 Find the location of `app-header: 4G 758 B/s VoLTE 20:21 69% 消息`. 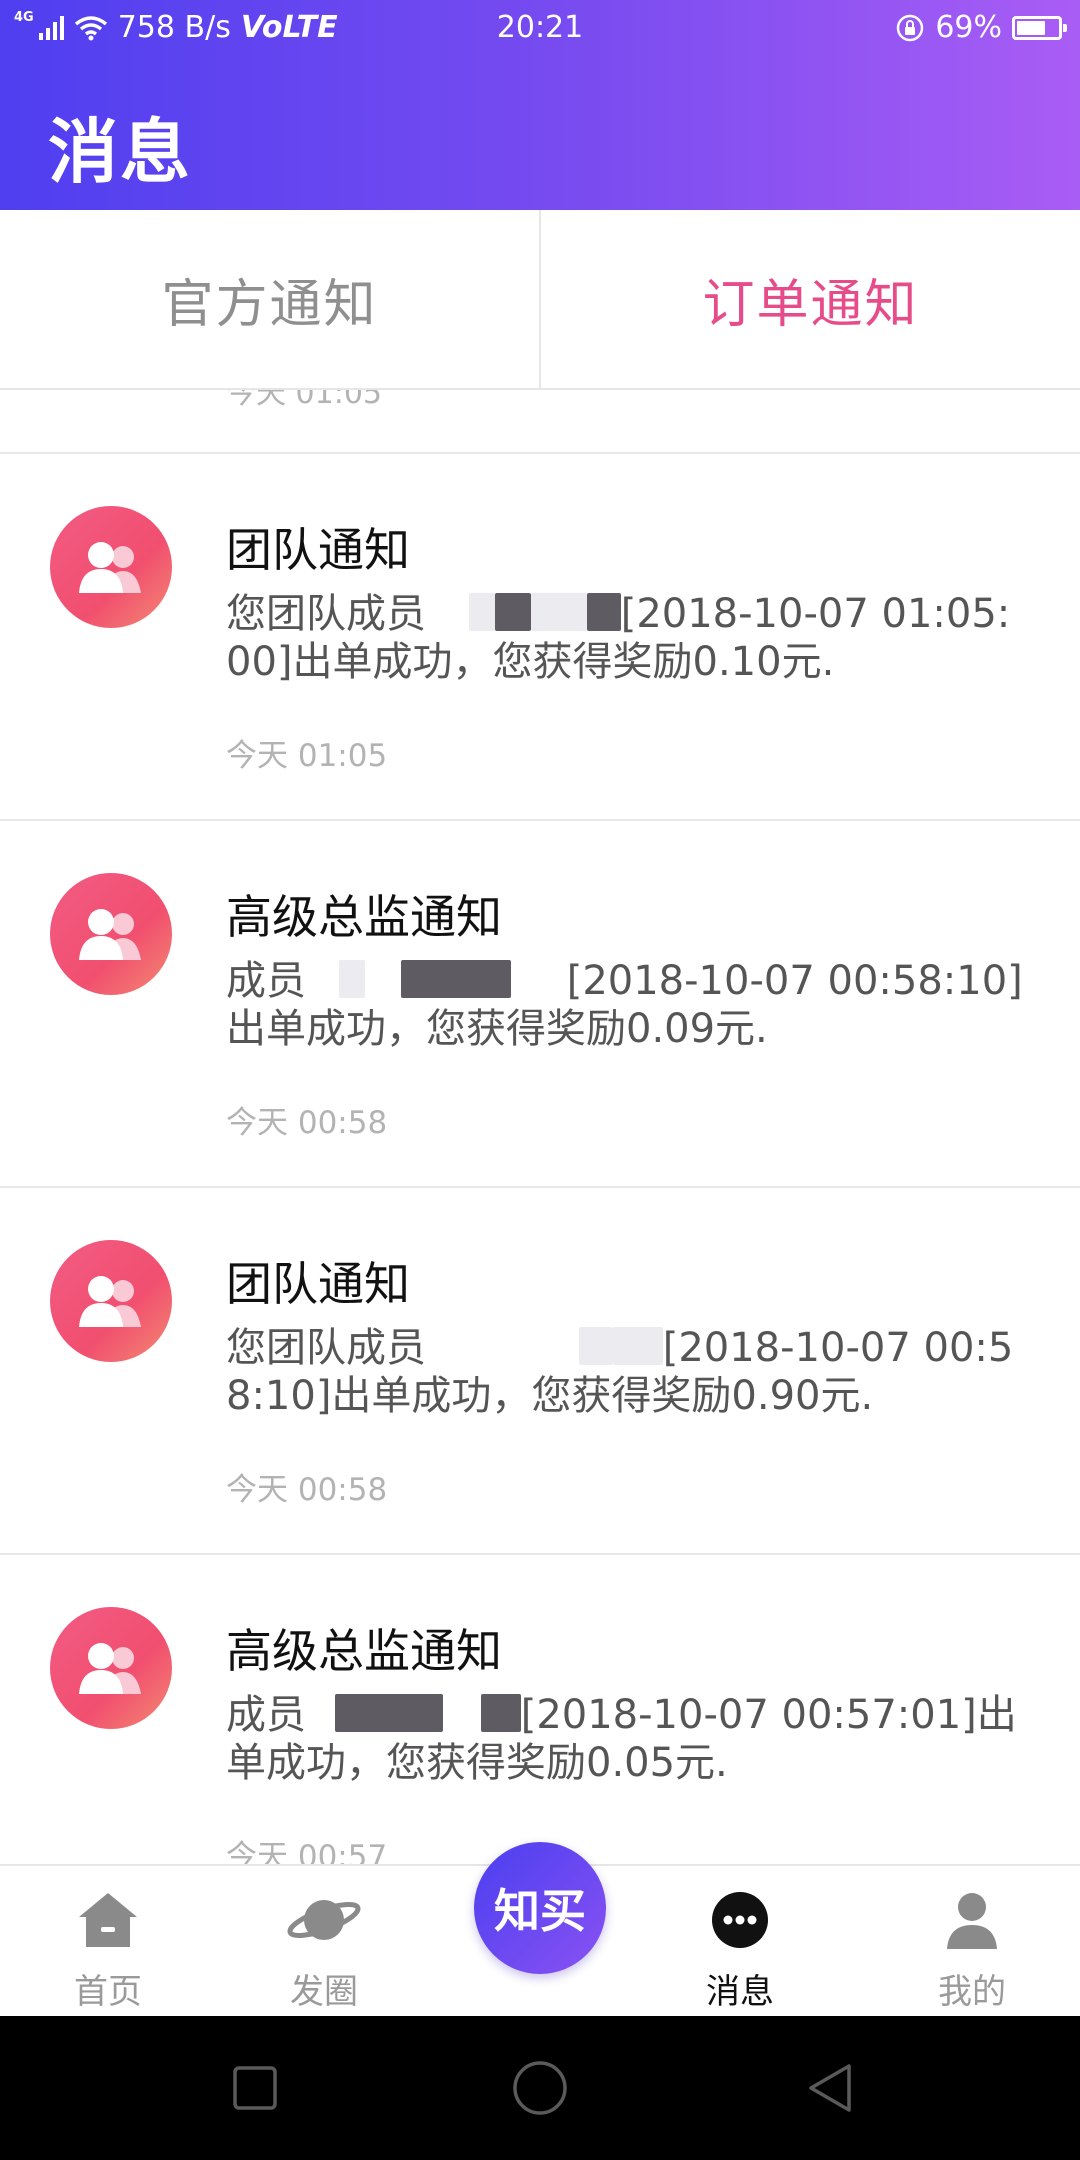

app-header: 4G 758 B/s VoLTE 20:21 69% 消息 is located at coordinates (540, 105).